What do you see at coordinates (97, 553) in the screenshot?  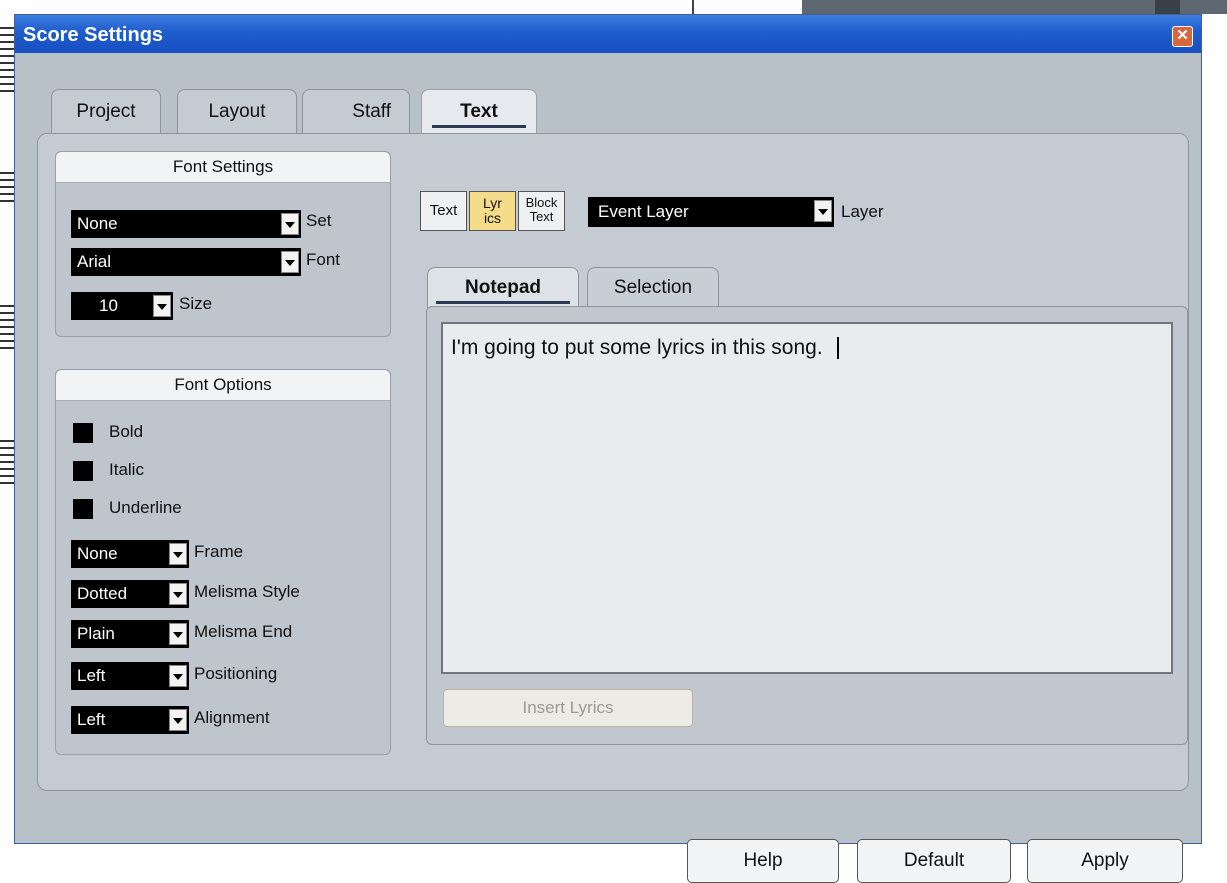 I see `frame-value: None` at bounding box center [97, 553].